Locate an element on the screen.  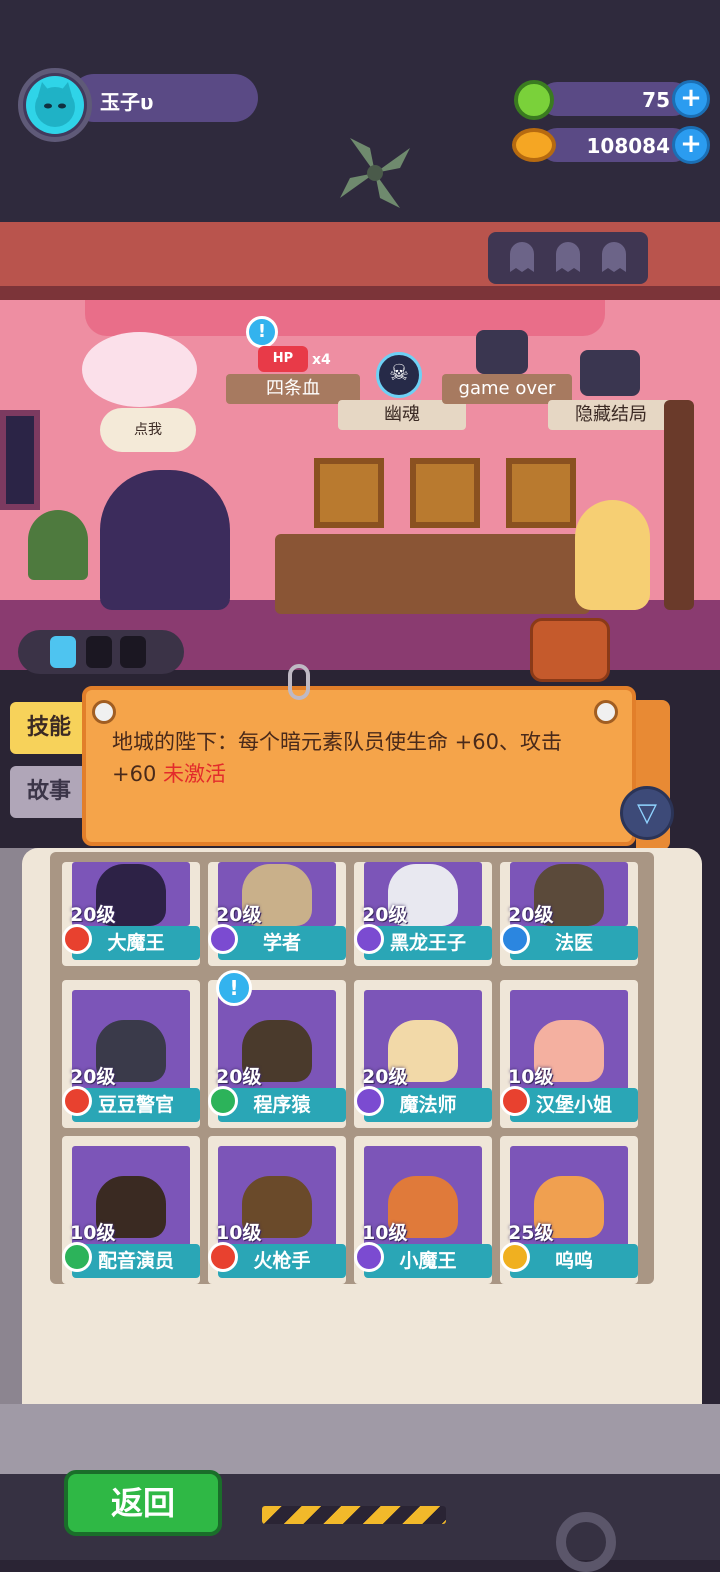
profile-bar is located at coordinates (164, 98).